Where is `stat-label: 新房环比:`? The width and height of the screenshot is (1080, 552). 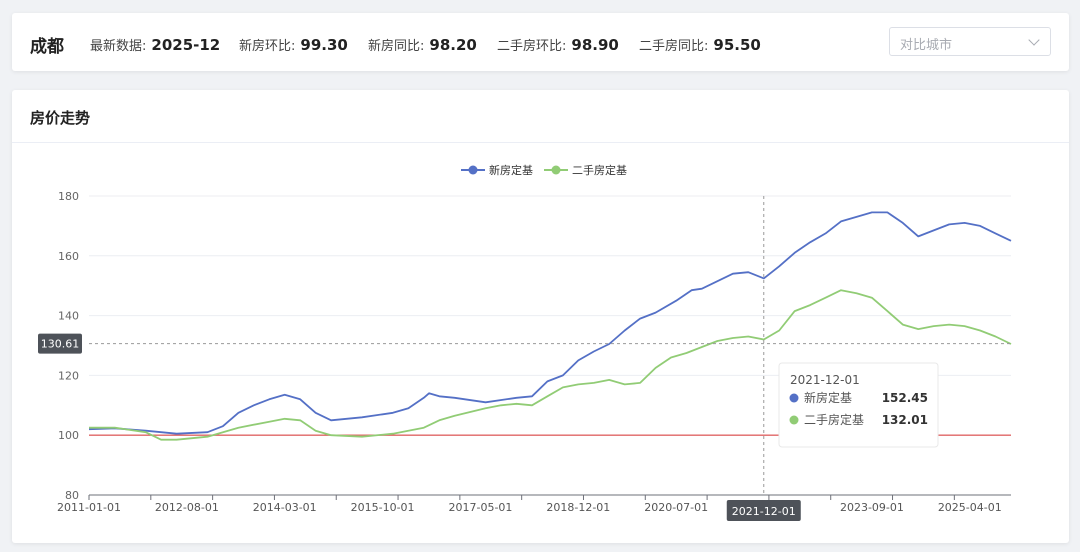 stat-label: 新房环比: is located at coordinates (267, 46).